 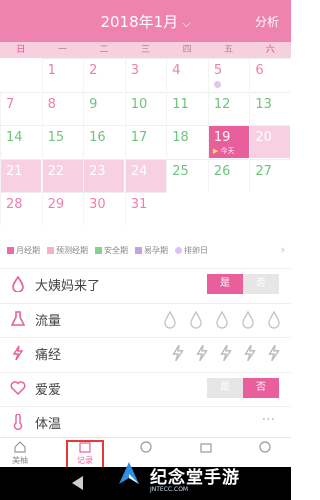 I want to click on calendar-day: 15, so click(x=62, y=142).